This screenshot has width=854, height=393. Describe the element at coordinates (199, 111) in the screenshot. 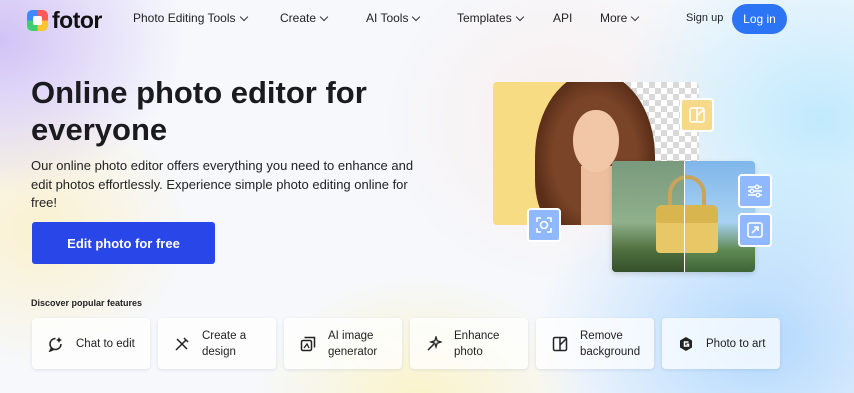

I see `hero-title: Online photo editor for everyone` at that location.